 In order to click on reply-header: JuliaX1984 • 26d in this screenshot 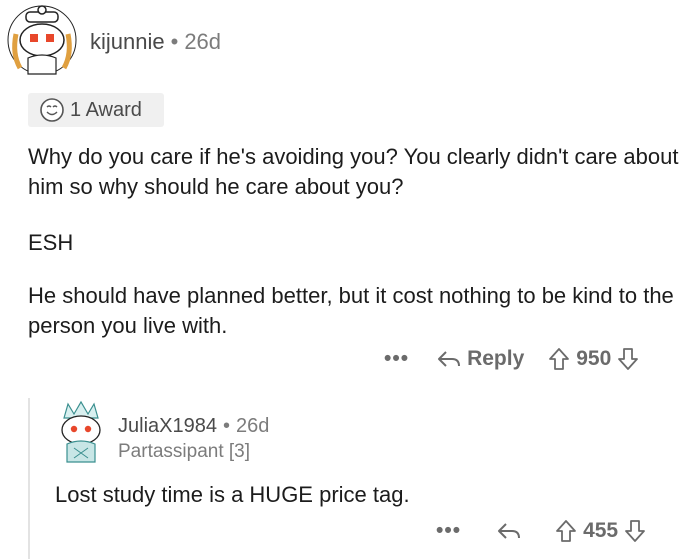, I will do `click(193, 426)`.